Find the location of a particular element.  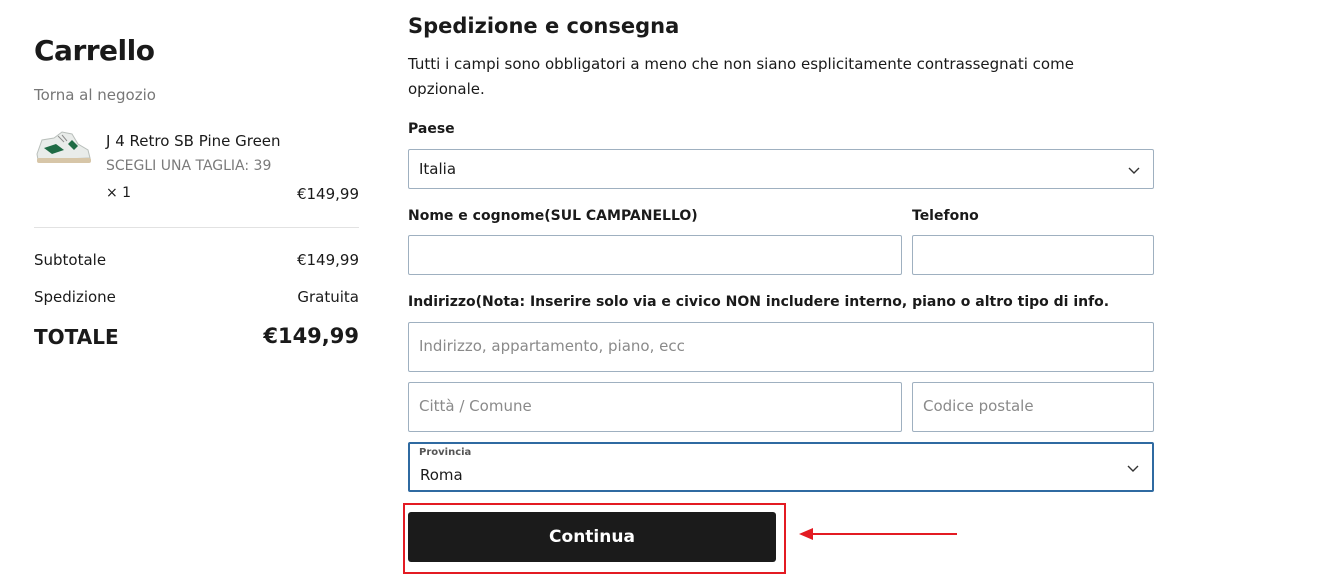

cart-title: Carrello is located at coordinates (94, 50).